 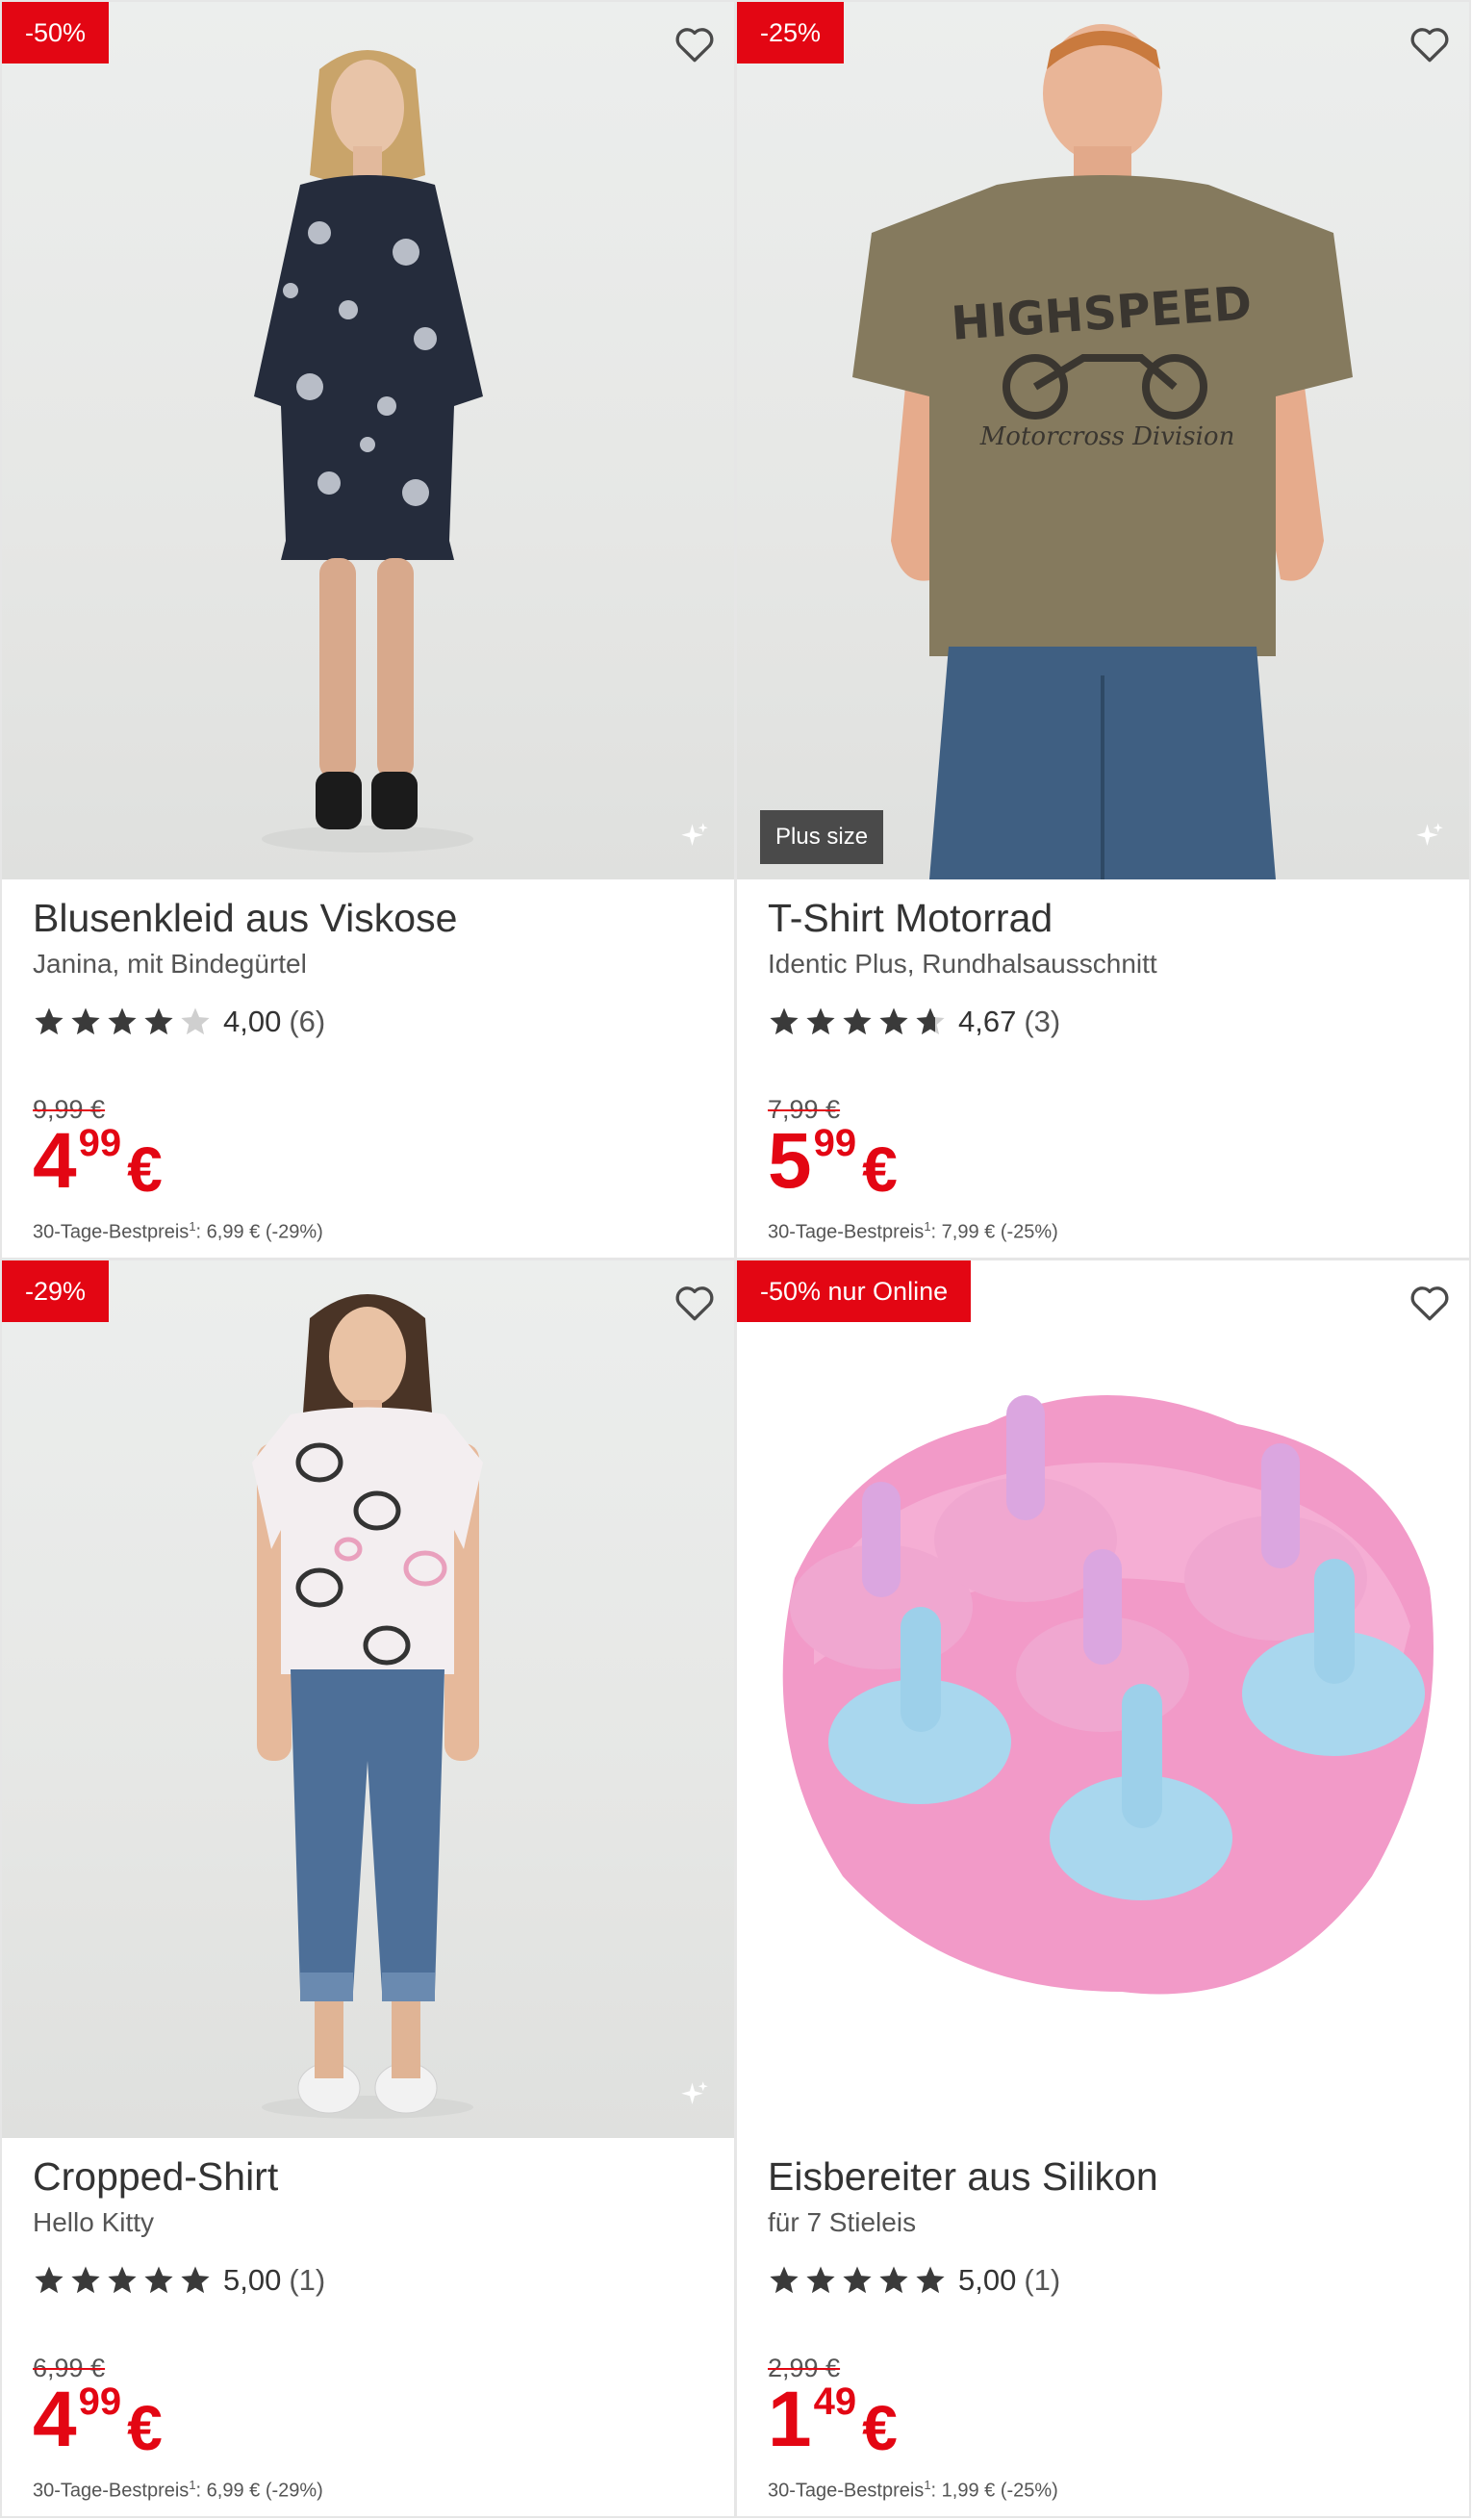 I want to click on product-subtitle: Identic Plus, Rundhalsausschnitt, so click(x=962, y=964).